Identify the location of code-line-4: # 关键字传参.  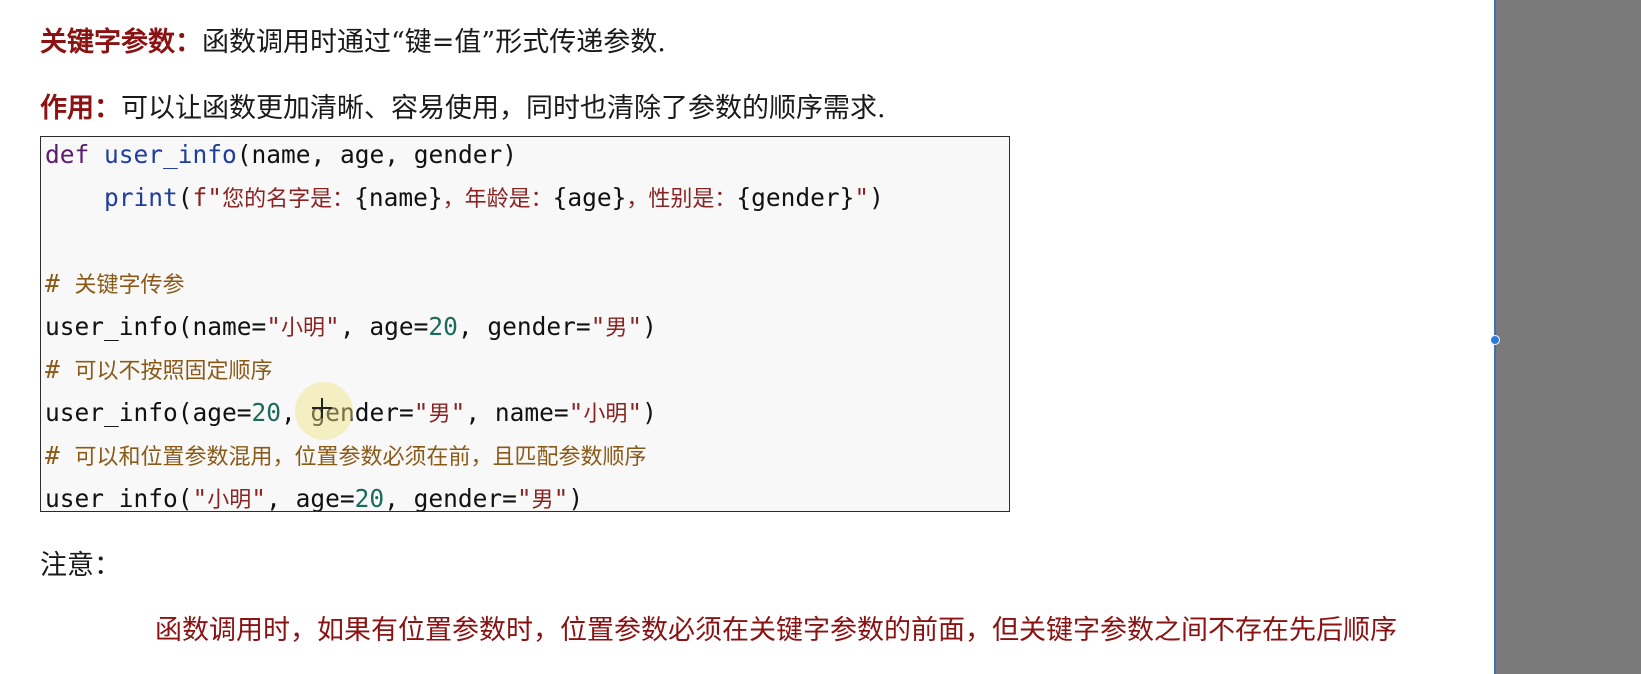
(115, 284).